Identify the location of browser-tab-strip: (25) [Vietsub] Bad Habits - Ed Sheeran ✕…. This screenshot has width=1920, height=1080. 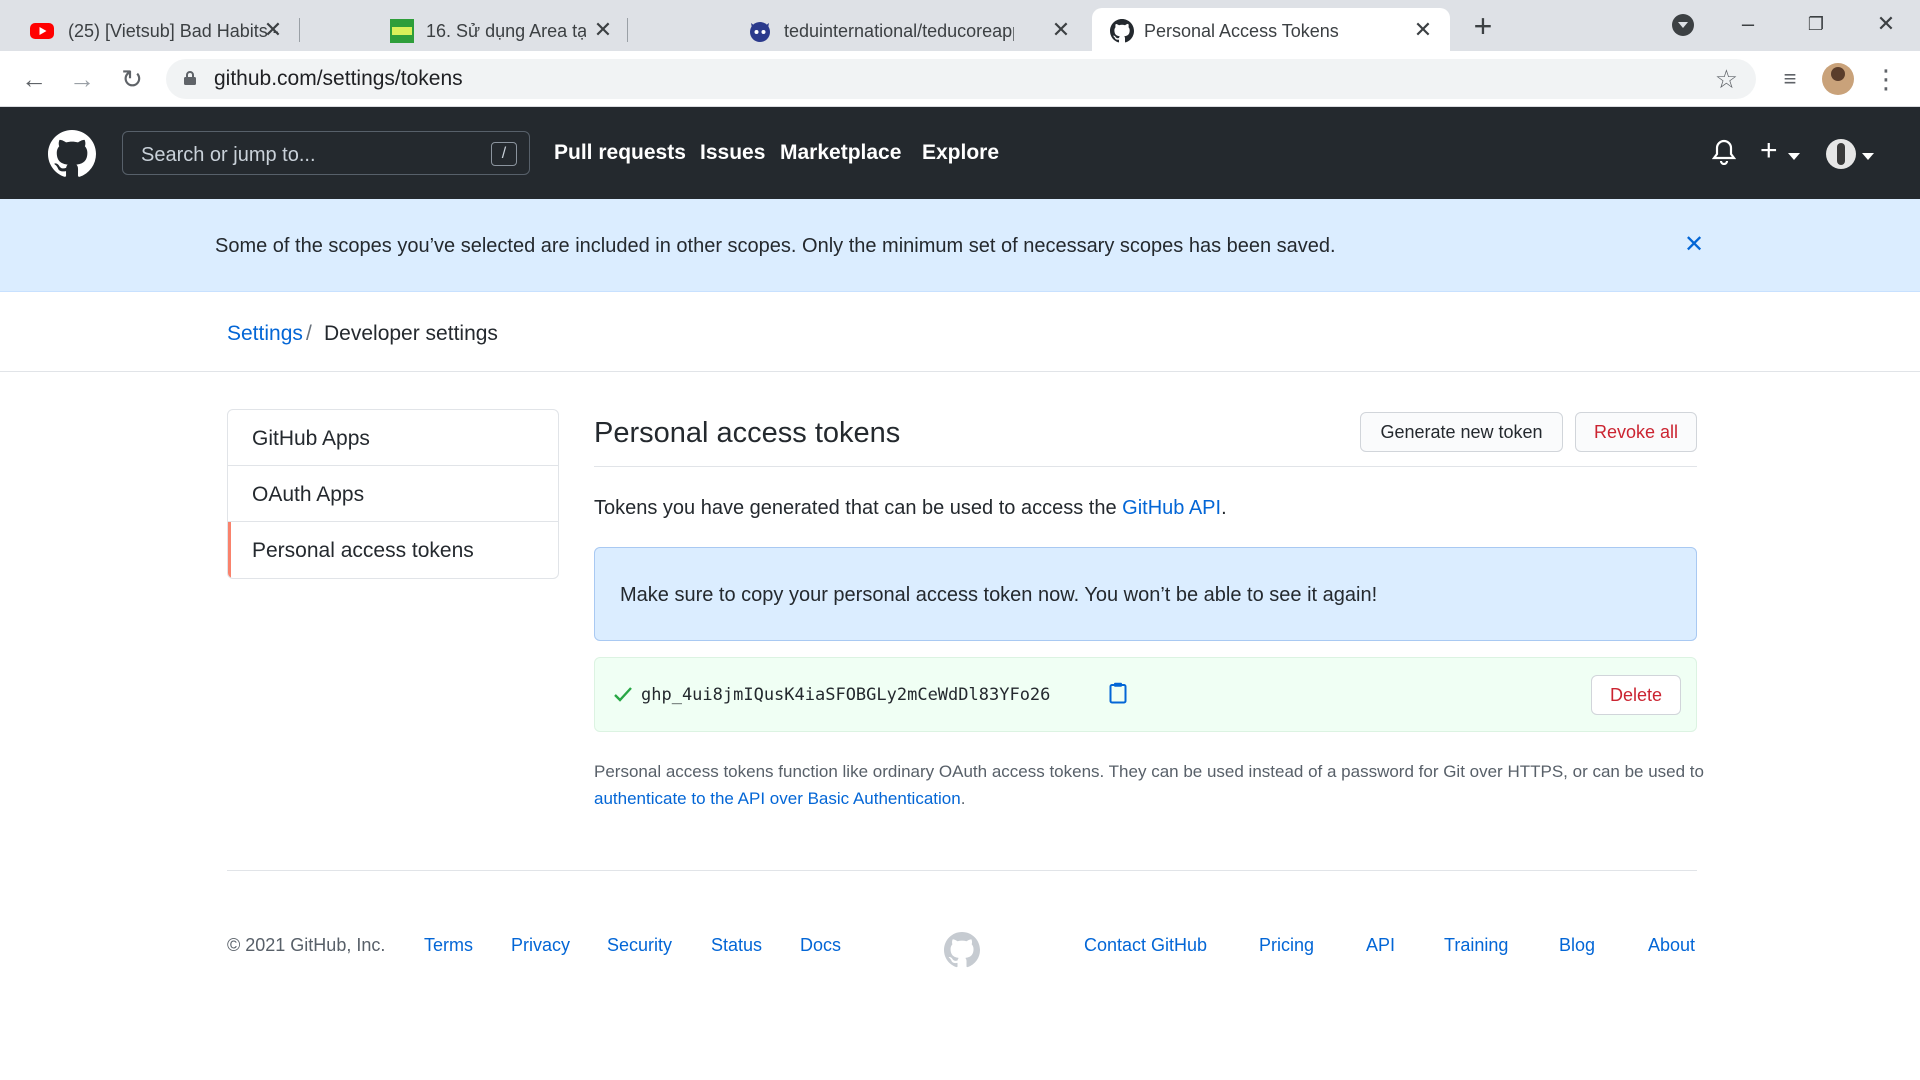
(960, 25).